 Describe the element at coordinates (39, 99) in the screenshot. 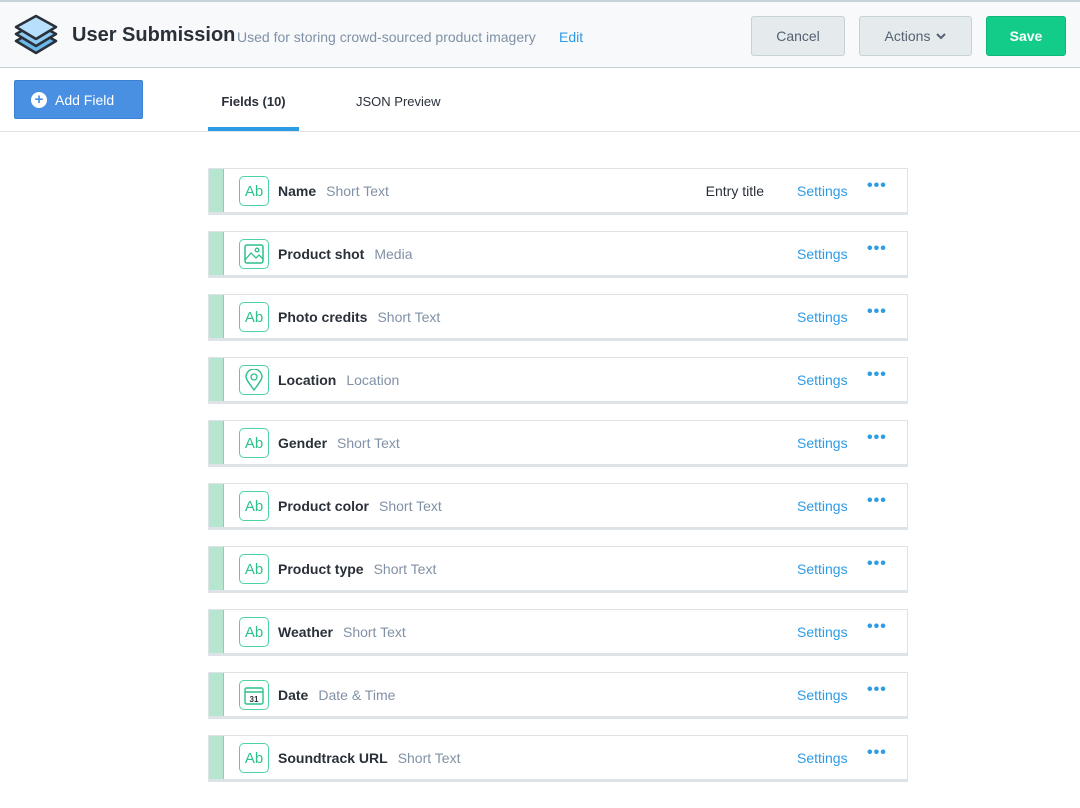

I see `plus-circle-icon: +` at that location.